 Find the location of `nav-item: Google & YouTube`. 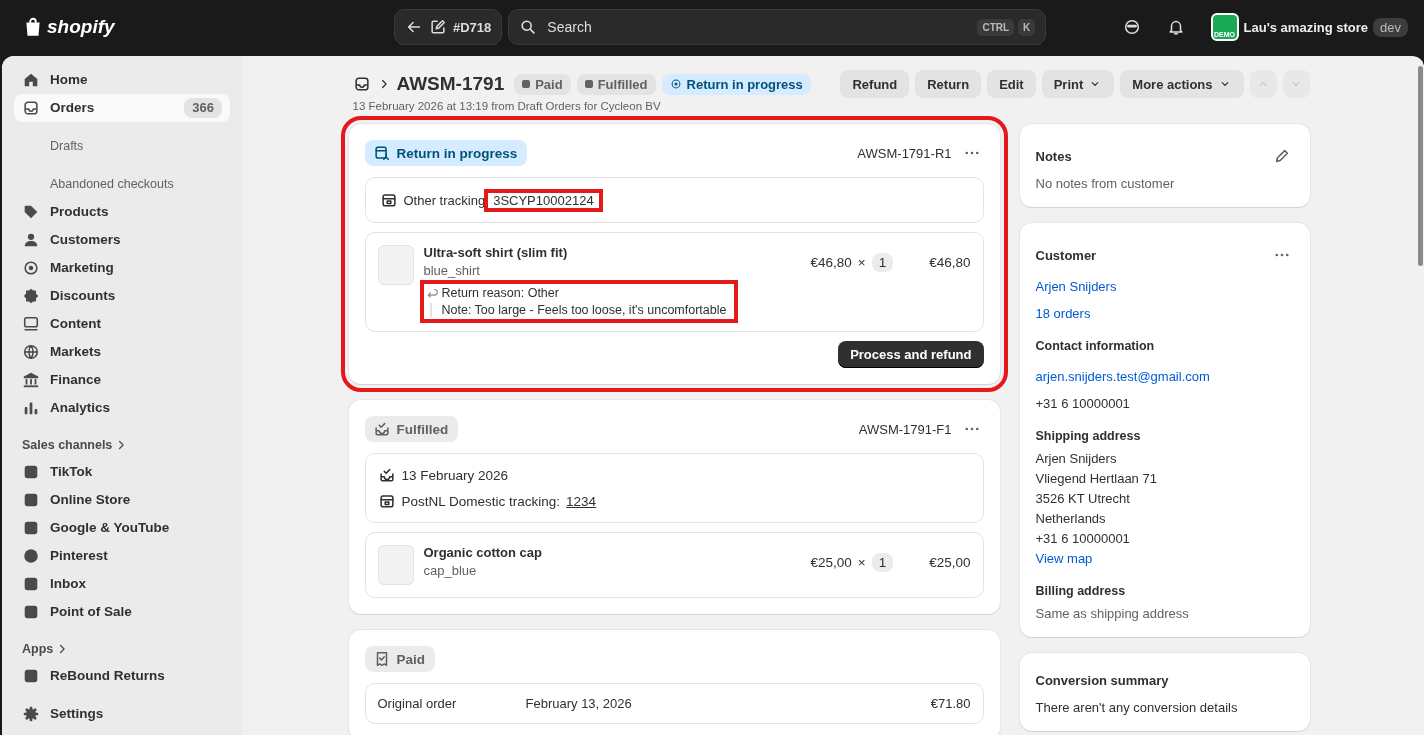

nav-item: Google & YouTube is located at coordinates (122, 528).